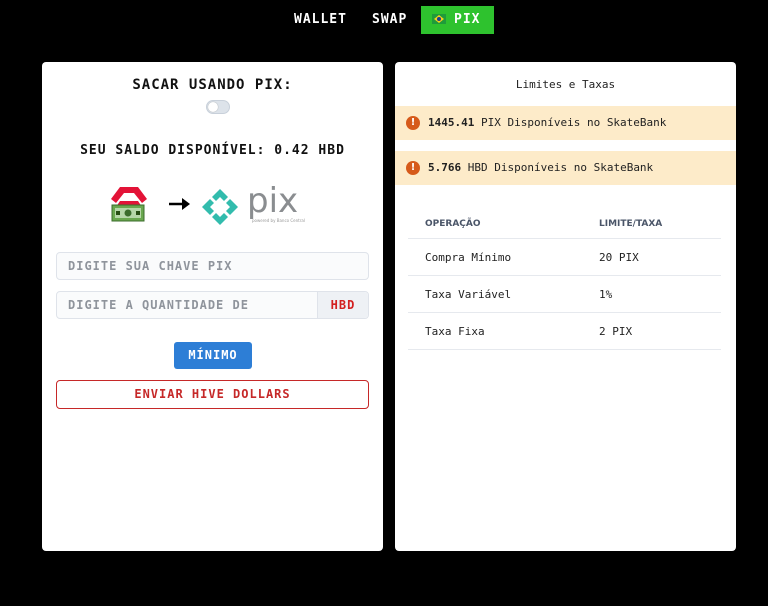  What do you see at coordinates (495, 294) in the screenshot?
I see `operation-cell: Taxa Variável` at bounding box center [495, 294].